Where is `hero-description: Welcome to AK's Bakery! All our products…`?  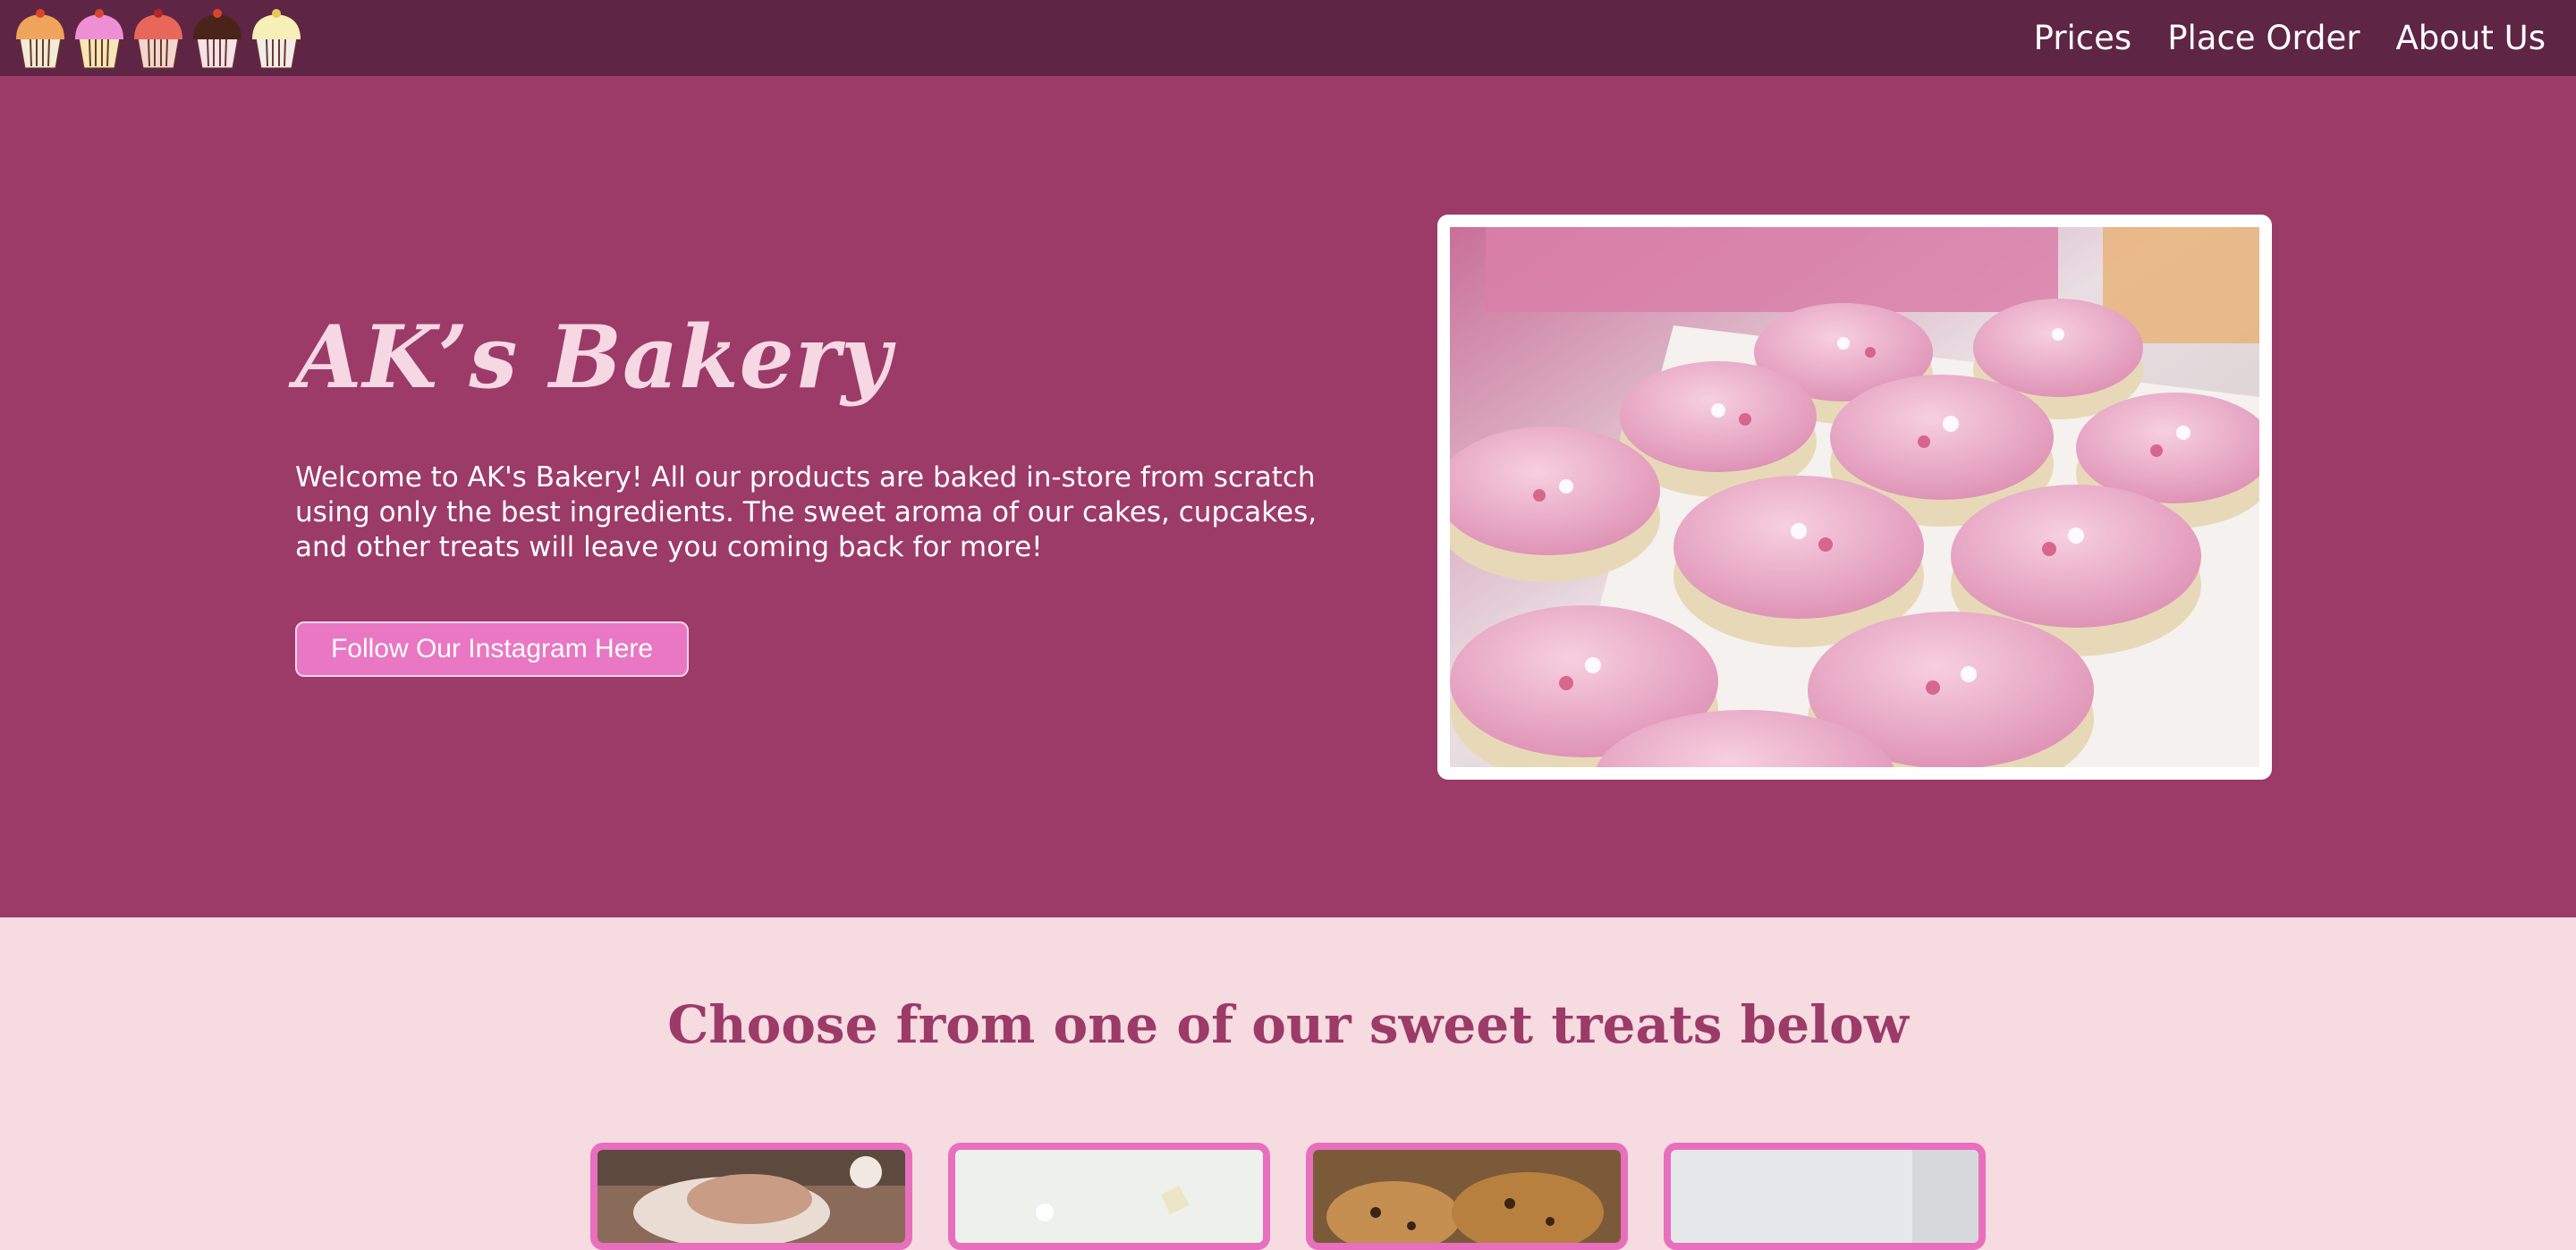
hero-description: Welcome to AK's Bakery! All our products… is located at coordinates (806, 512).